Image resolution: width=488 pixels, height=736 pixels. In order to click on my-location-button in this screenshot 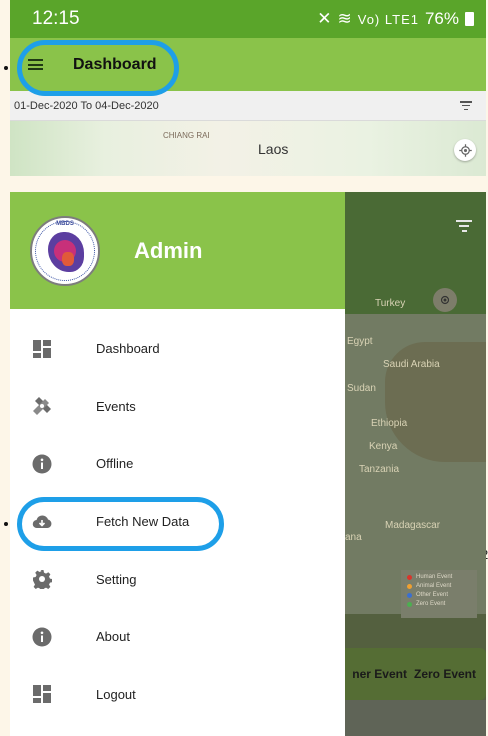, I will do `click(465, 150)`.